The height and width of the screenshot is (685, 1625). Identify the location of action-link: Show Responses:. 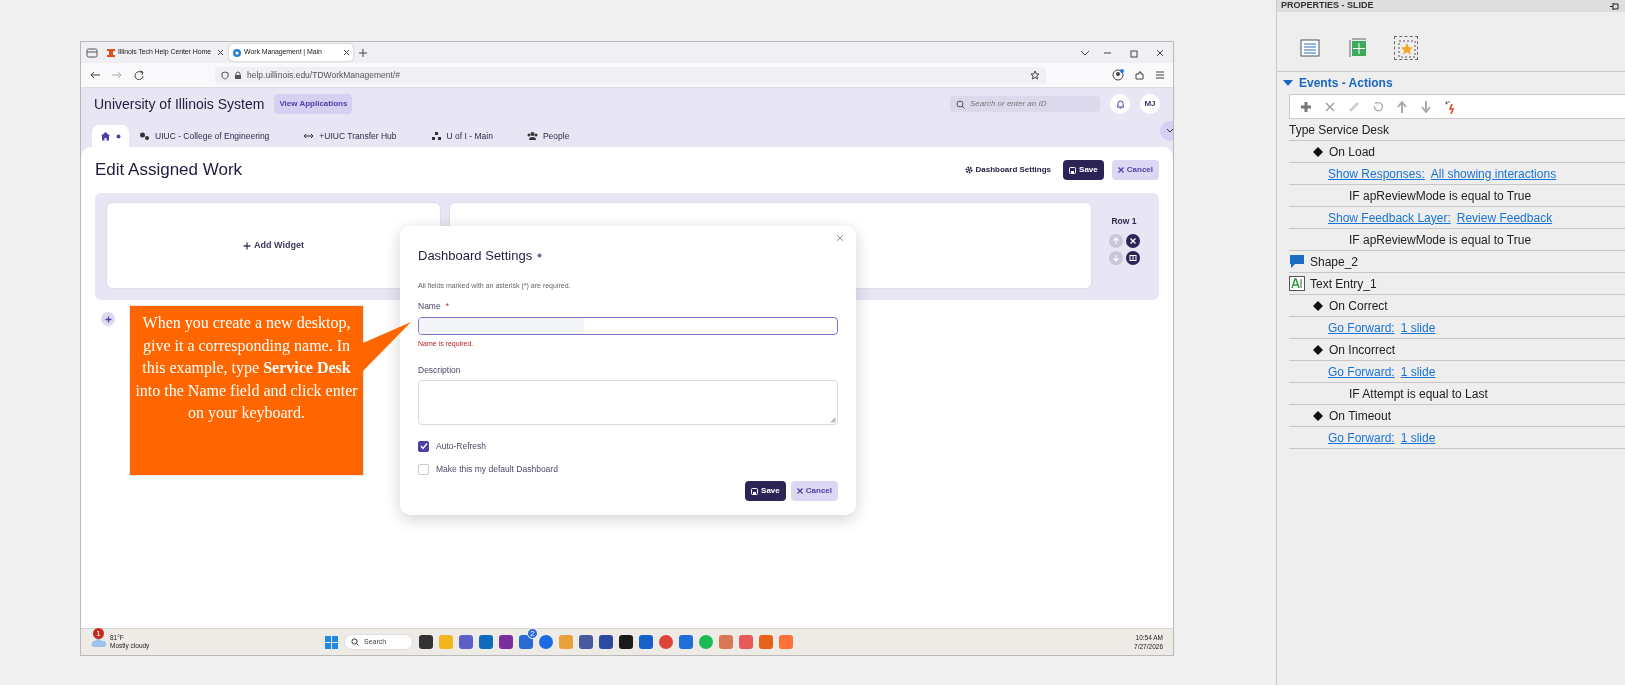
(1376, 173).